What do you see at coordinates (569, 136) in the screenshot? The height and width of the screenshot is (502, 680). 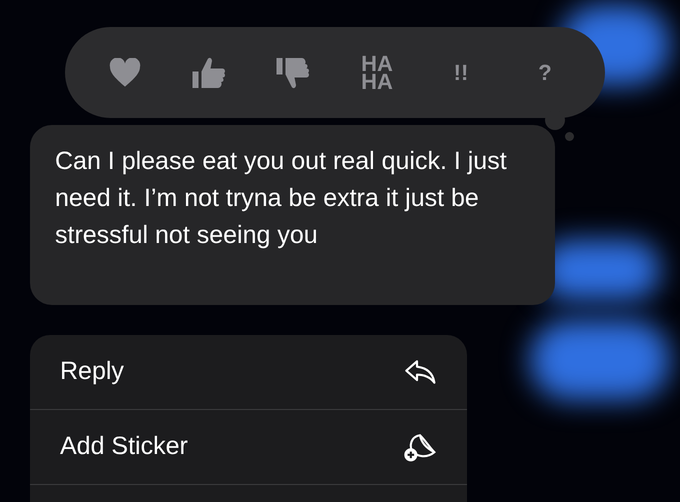 I see `tapback-tail` at bounding box center [569, 136].